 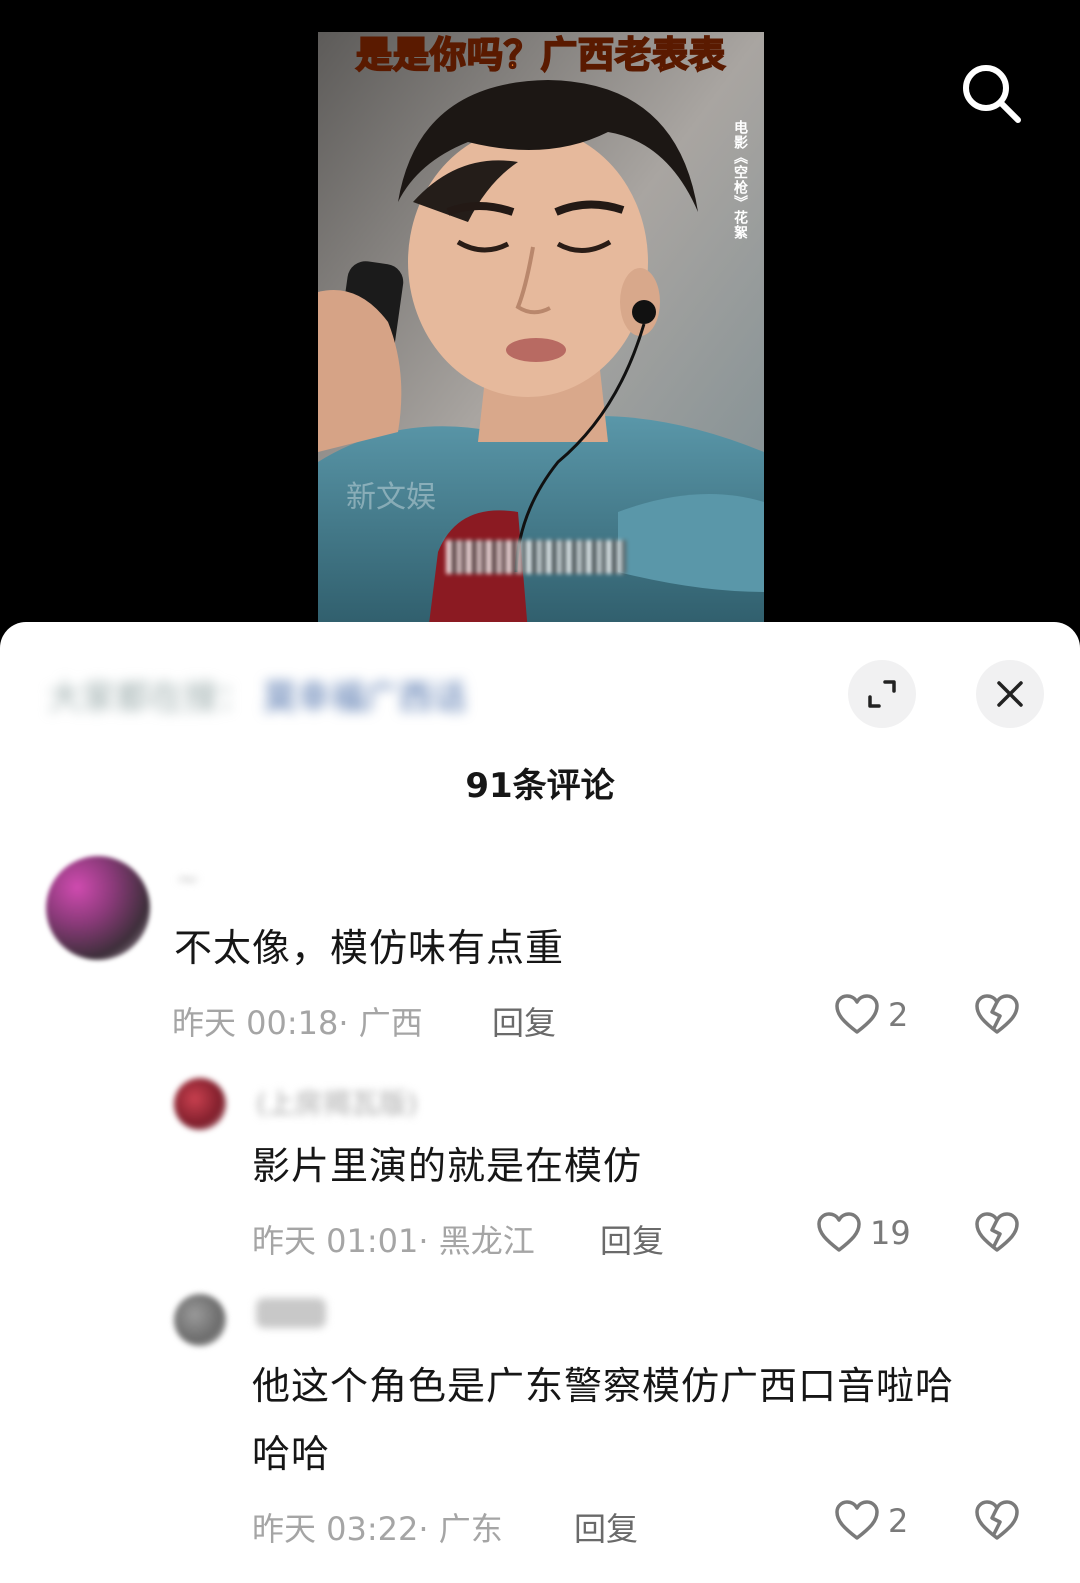 What do you see at coordinates (540, 55) in the screenshot?
I see `video-title-overlay: 是是你吗？广西老表表` at bounding box center [540, 55].